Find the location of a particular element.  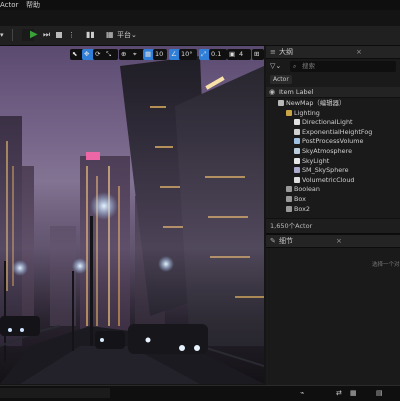

outliner-row: SM_SkySphere is located at coordinates (321, 170).